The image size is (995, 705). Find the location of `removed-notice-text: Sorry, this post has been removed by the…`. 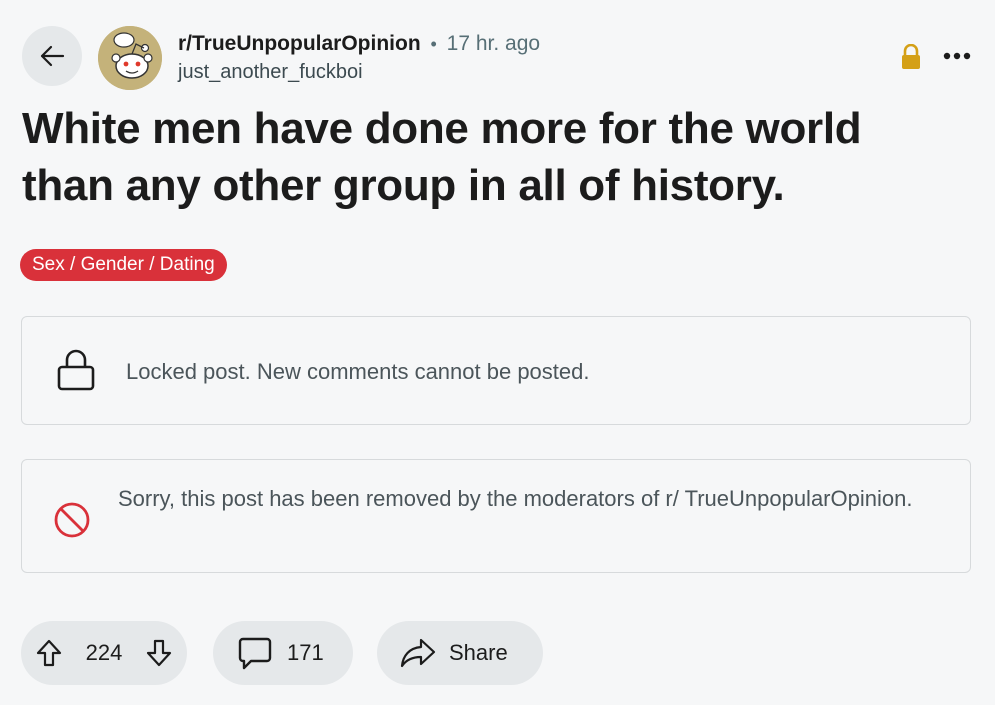

removed-notice-text: Sorry, this post has been removed by the… is located at coordinates (515, 498).